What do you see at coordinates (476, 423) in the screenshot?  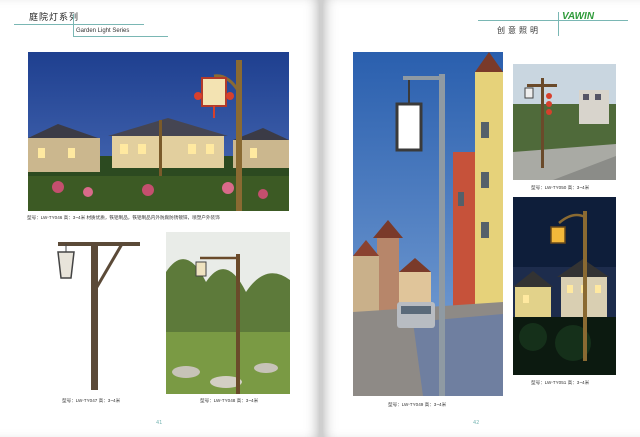 I see `page-number-right: 42` at bounding box center [476, 423].